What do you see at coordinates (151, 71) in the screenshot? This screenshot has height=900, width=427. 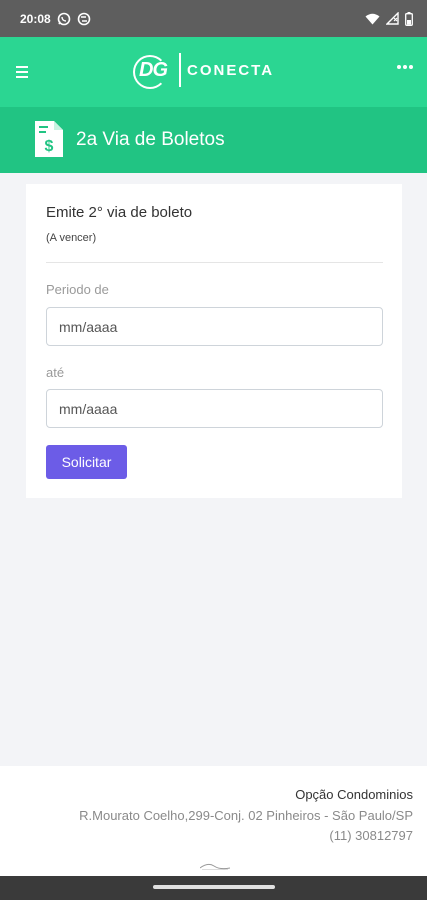 I see `logo-mark: DG` at bounding box center [151, 71].